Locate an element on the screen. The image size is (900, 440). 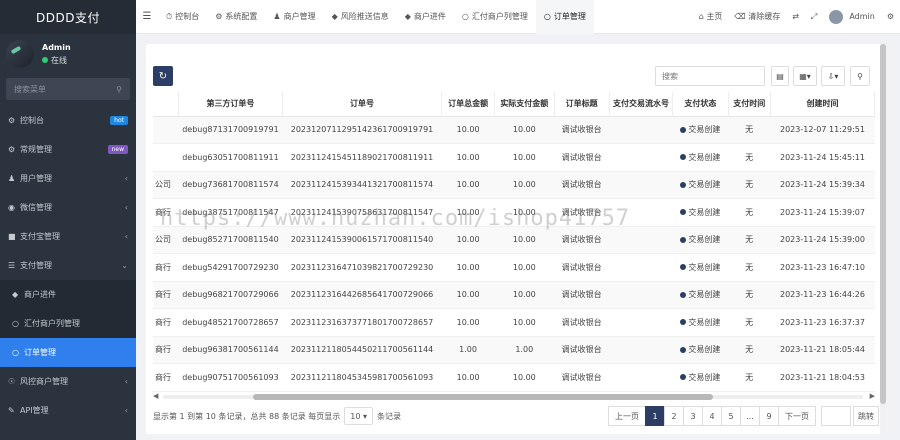
columns-button: ▦▾ is located at coordinates (805, 76).